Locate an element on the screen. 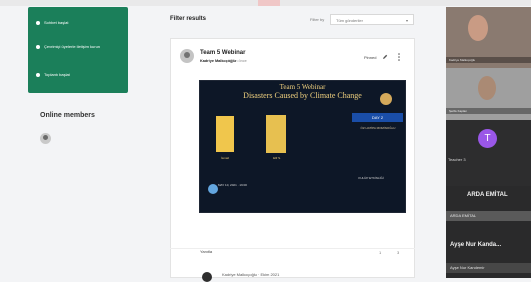 Image resolution: width=531 pixels, height=282 pixels. filter-select-value: Tüm gönderiler is located at coordinates (349, 20).